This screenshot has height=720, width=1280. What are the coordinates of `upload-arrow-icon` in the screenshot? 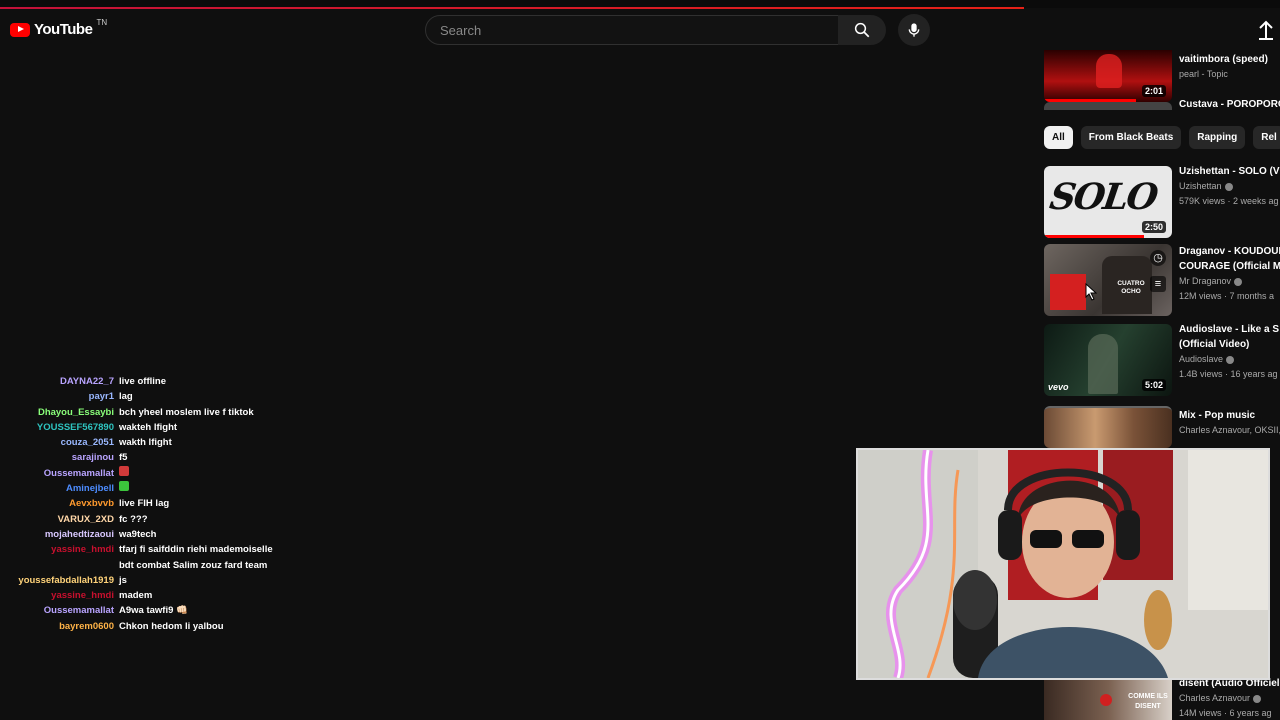 It's located at (1266, 30).